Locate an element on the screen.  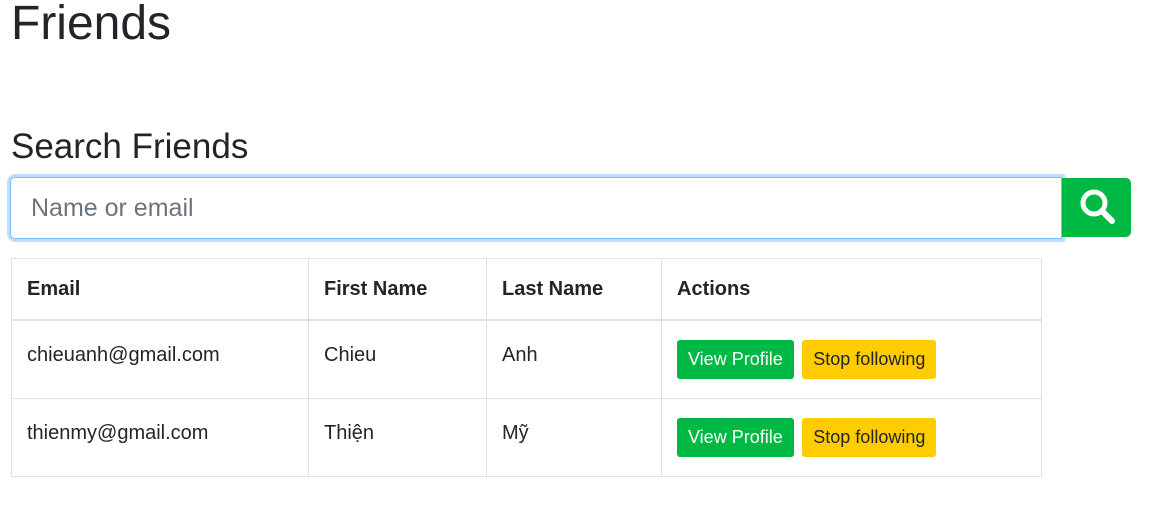
page-title: Friends is located at coordinates (91, 25).